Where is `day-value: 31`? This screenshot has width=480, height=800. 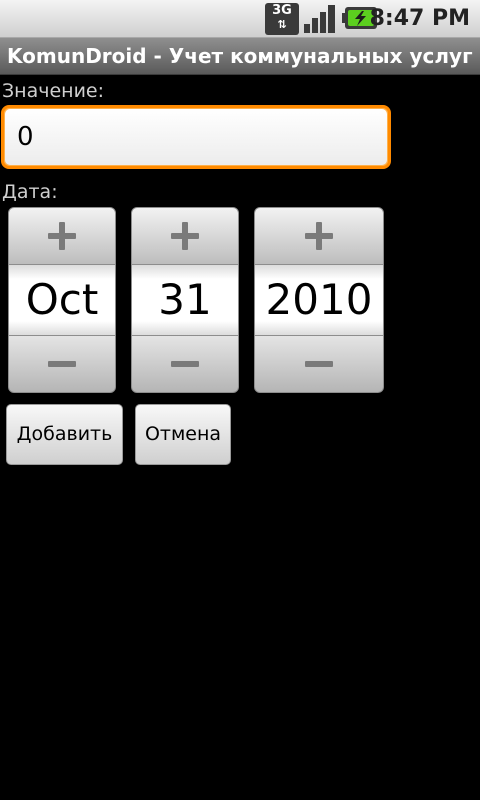 day-value: 31 is located at coordinates (185, 300).